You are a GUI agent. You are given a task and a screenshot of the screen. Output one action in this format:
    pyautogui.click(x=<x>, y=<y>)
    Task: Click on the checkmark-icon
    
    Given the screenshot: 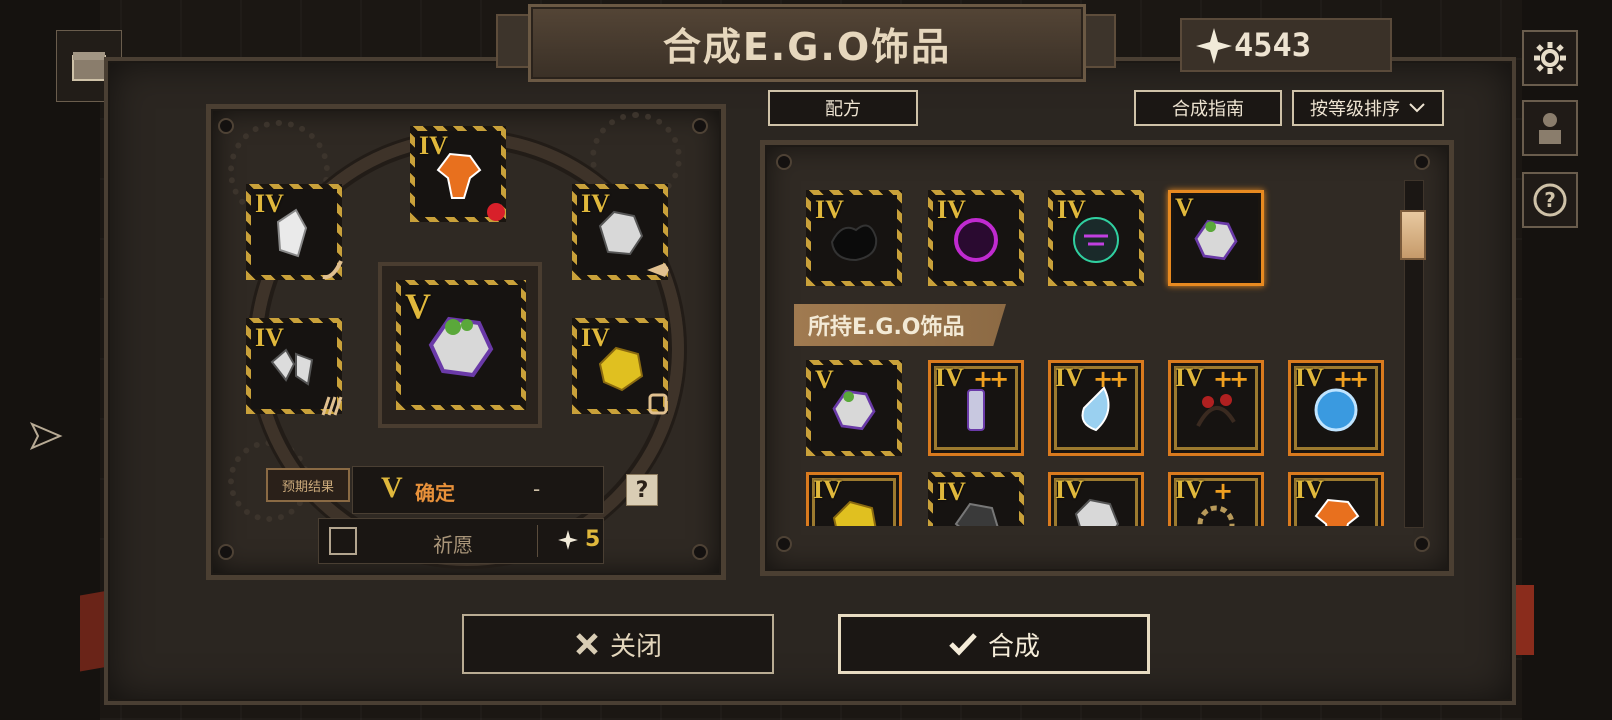 What is the action you would take?
    pyautogui.click(x=963, y=644)
    